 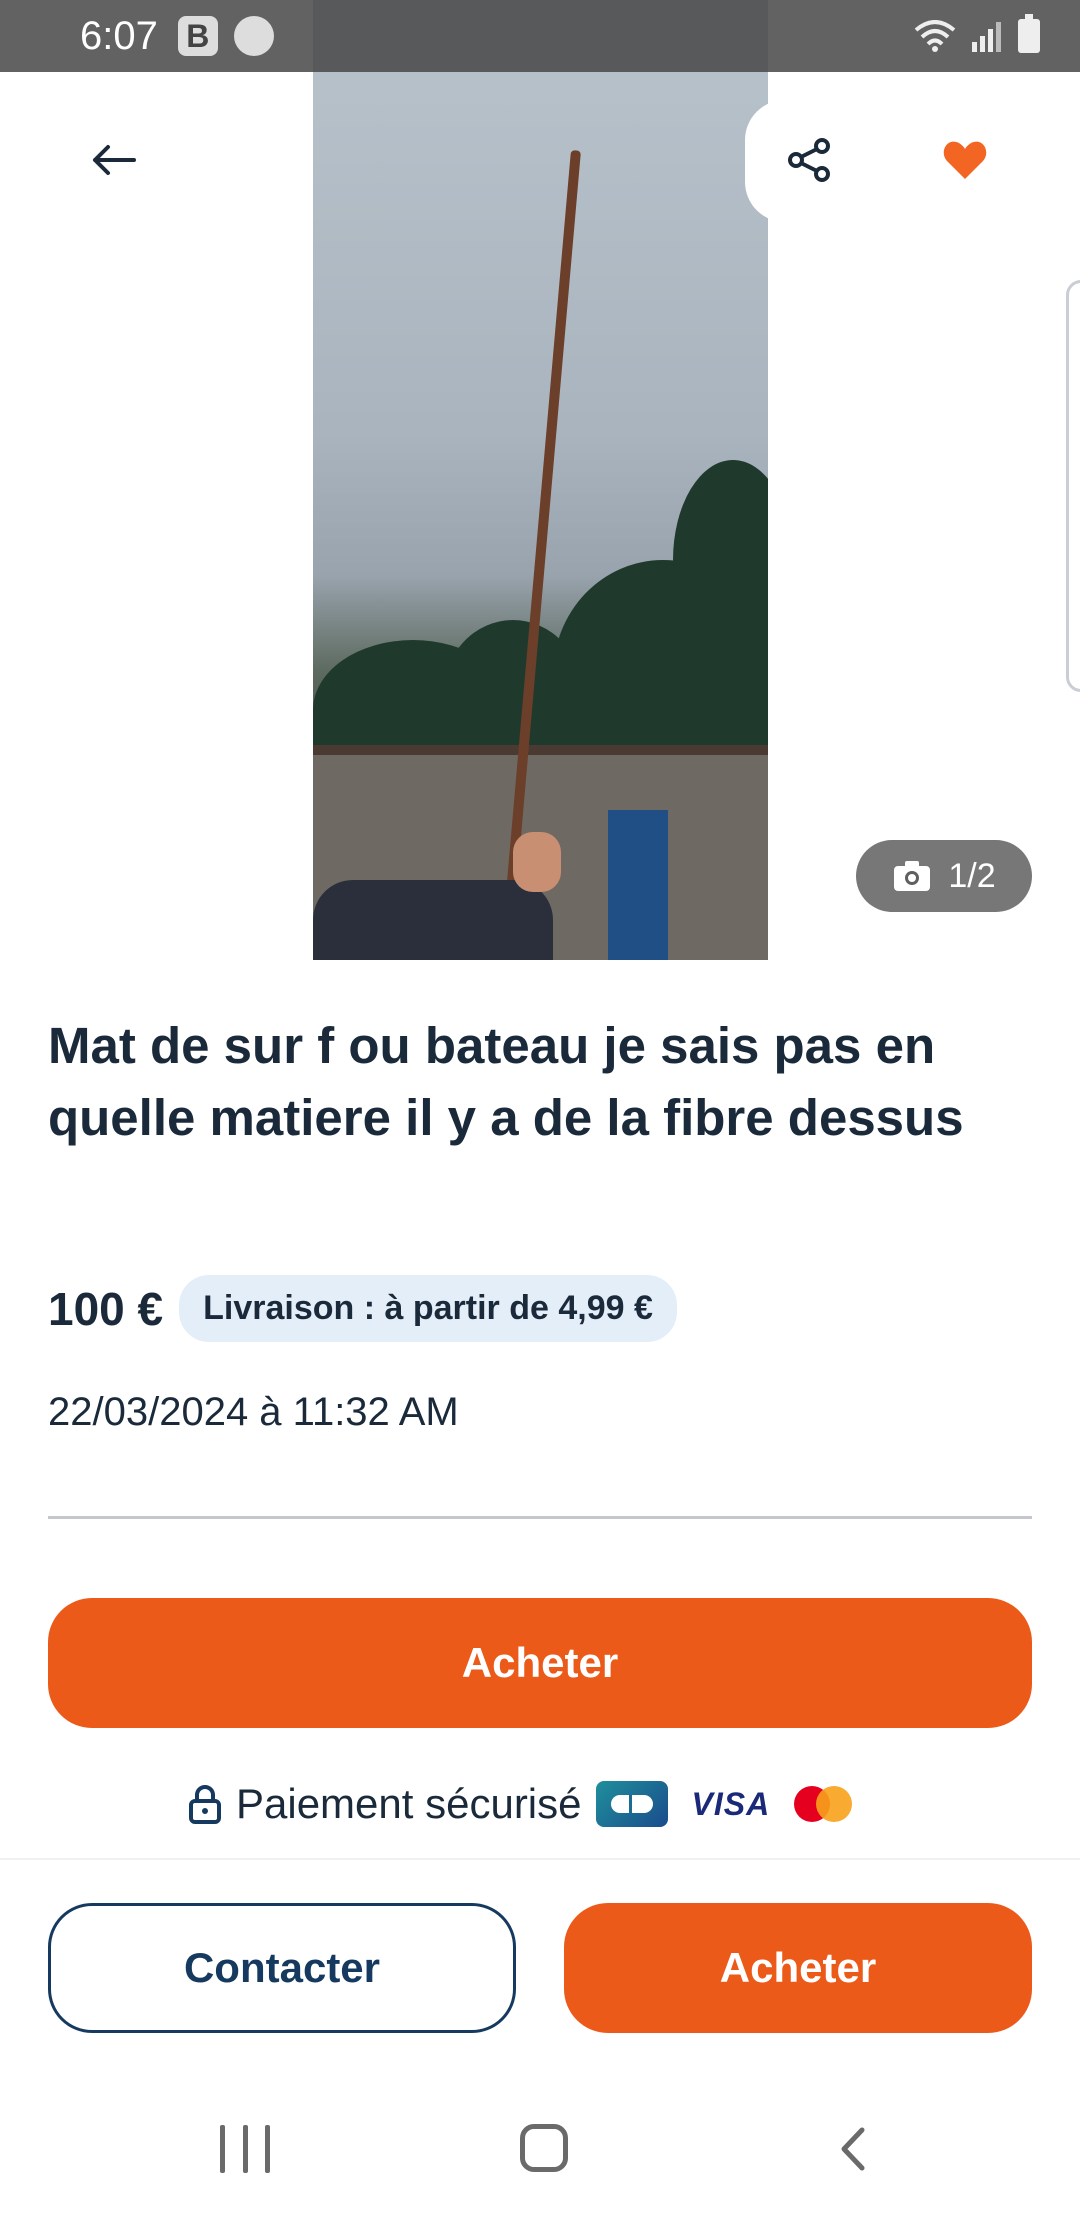 I want to click on camera-icon, so click(x=912, y=876).